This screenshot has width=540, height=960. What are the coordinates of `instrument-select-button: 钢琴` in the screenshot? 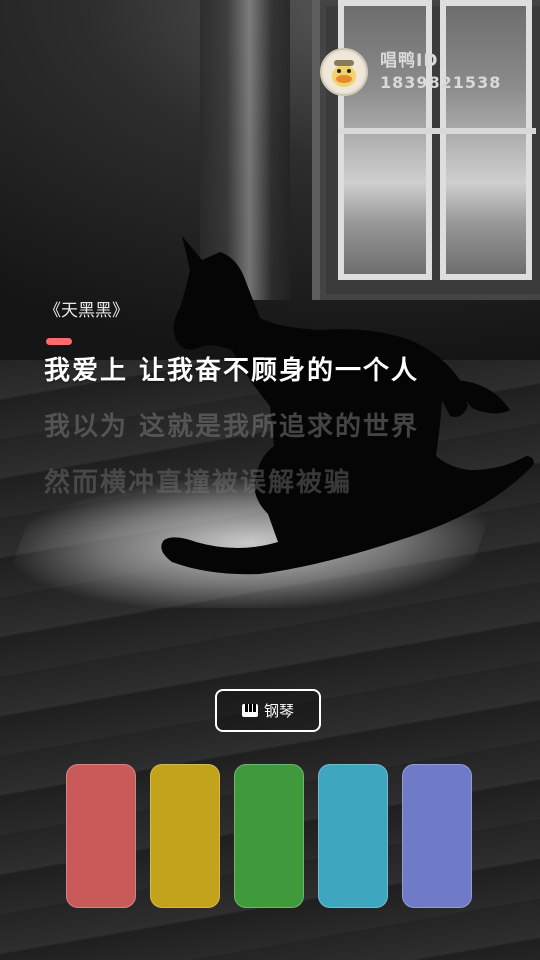 It's located at (268, 710).